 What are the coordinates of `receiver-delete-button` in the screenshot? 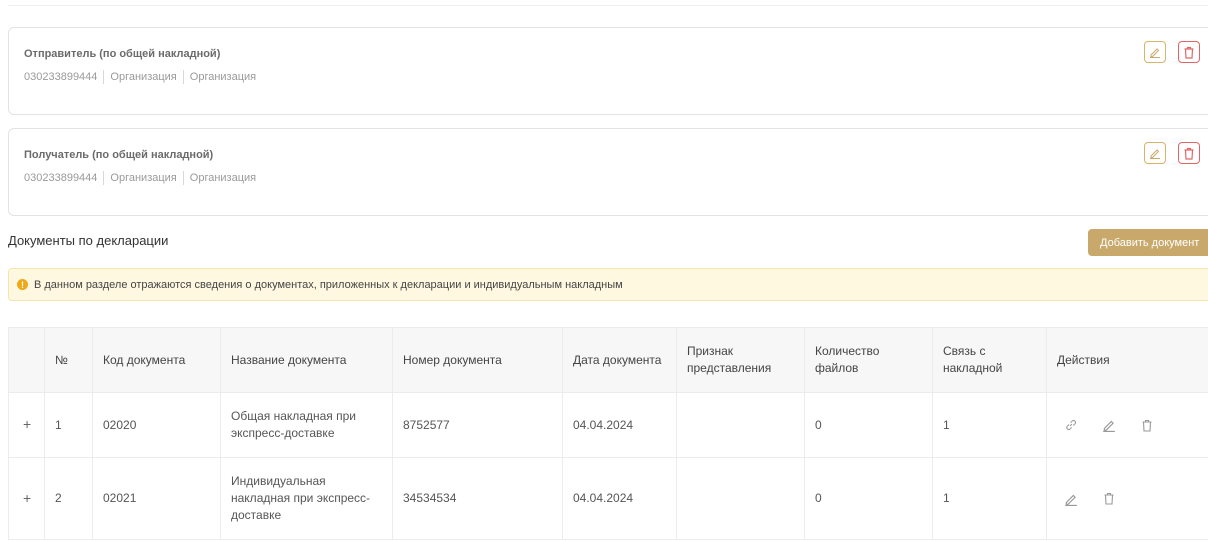 It's located at (1189, 153).